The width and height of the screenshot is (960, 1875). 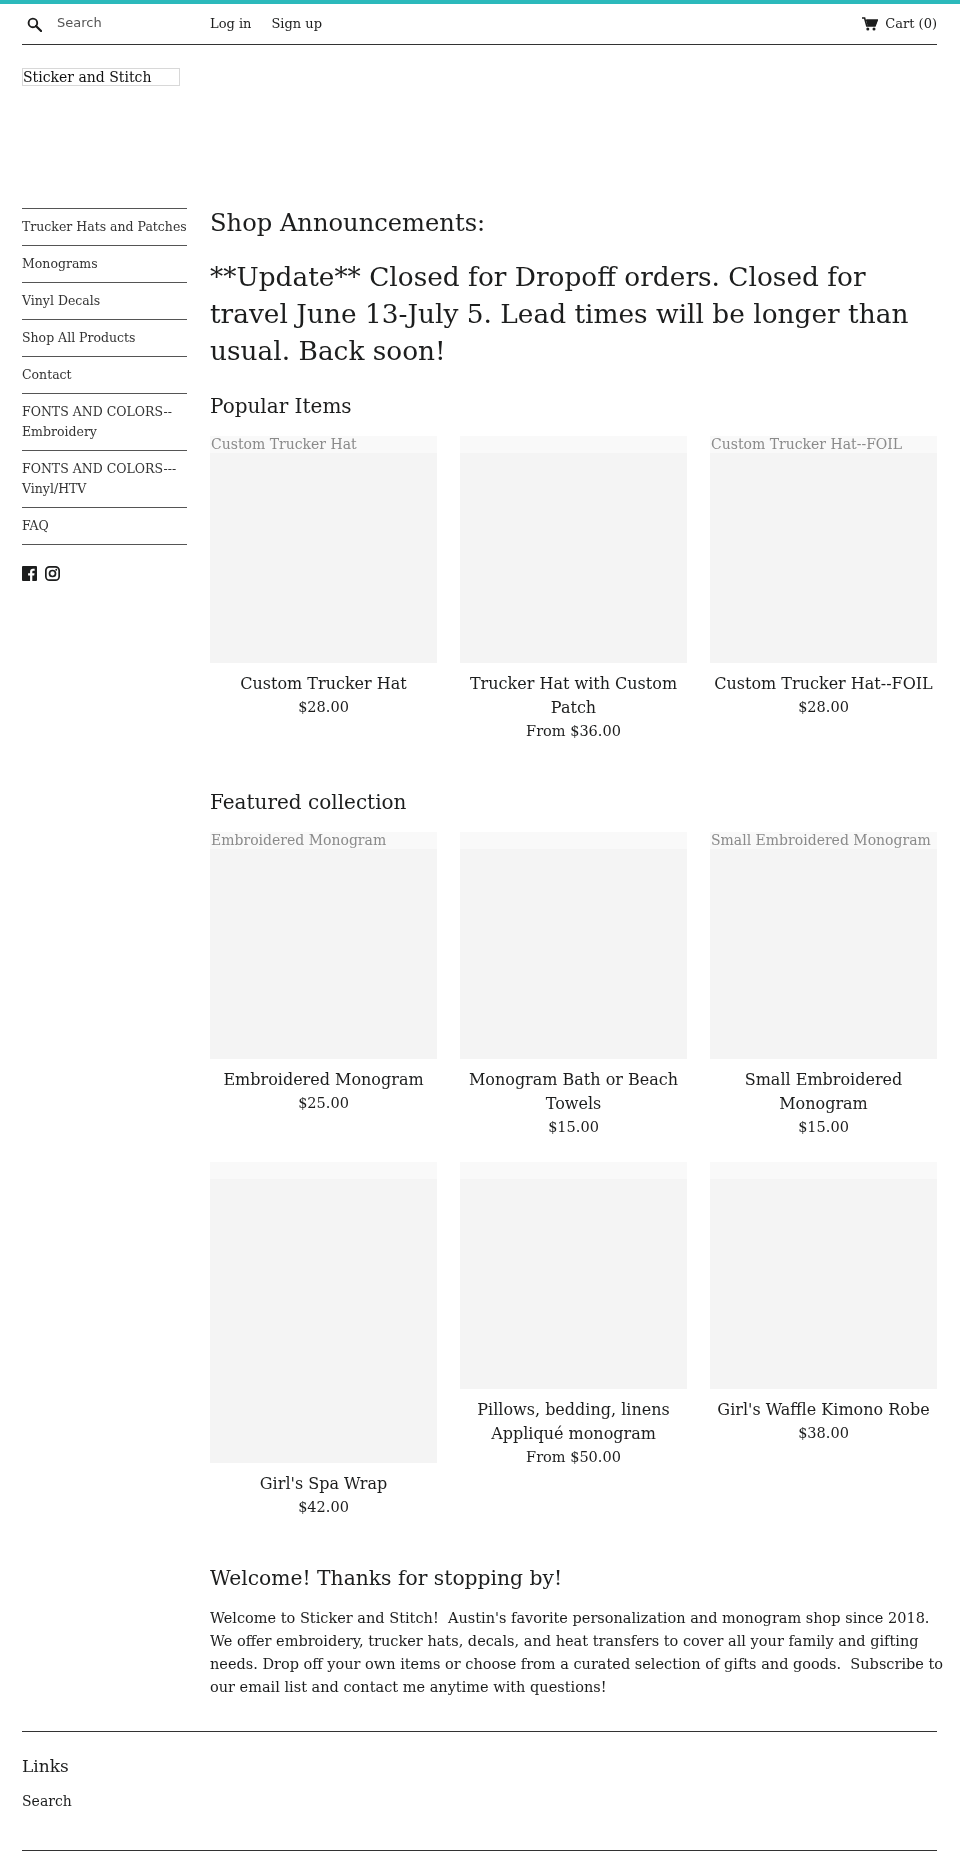 What do you see at coordinates (323, 684) in the screenshot?
I see `product-title: Custom Trucker Hat` at bounding box center [323, 684].